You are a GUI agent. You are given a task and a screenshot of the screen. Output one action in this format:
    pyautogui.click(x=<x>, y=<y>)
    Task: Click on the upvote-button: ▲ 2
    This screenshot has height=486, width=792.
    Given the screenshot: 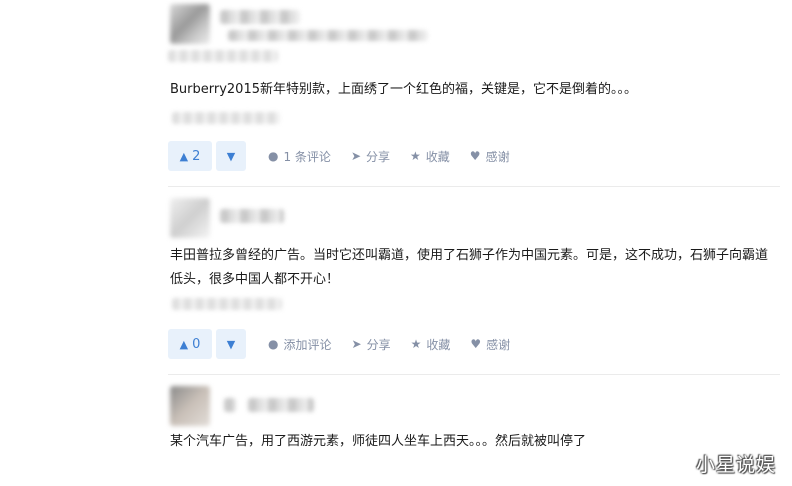 What is the action you would take?
    pyautogui.click(x=190, y=156)
    